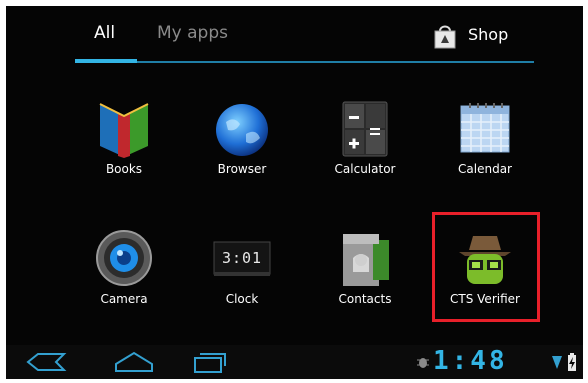  What do you see at coordinates (423, 363) in the screenshot?
I see `debug-bug-icon` at bounding box center [423, 363].